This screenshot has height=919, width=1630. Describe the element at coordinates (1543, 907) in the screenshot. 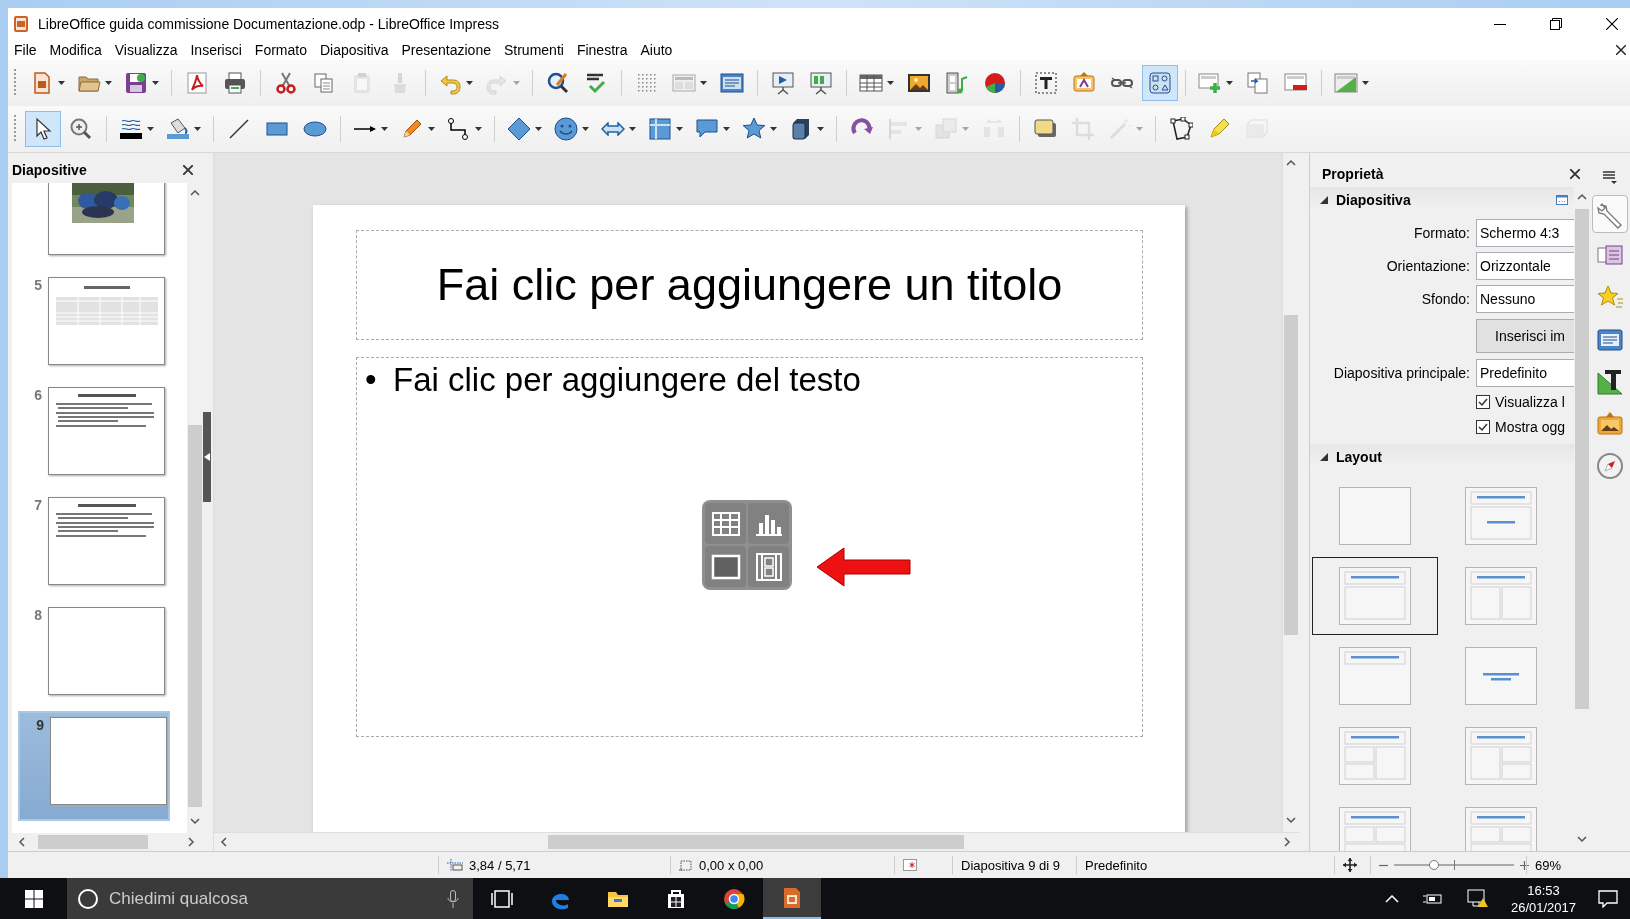

I see `clock-date: 26/01/2017` at that location.